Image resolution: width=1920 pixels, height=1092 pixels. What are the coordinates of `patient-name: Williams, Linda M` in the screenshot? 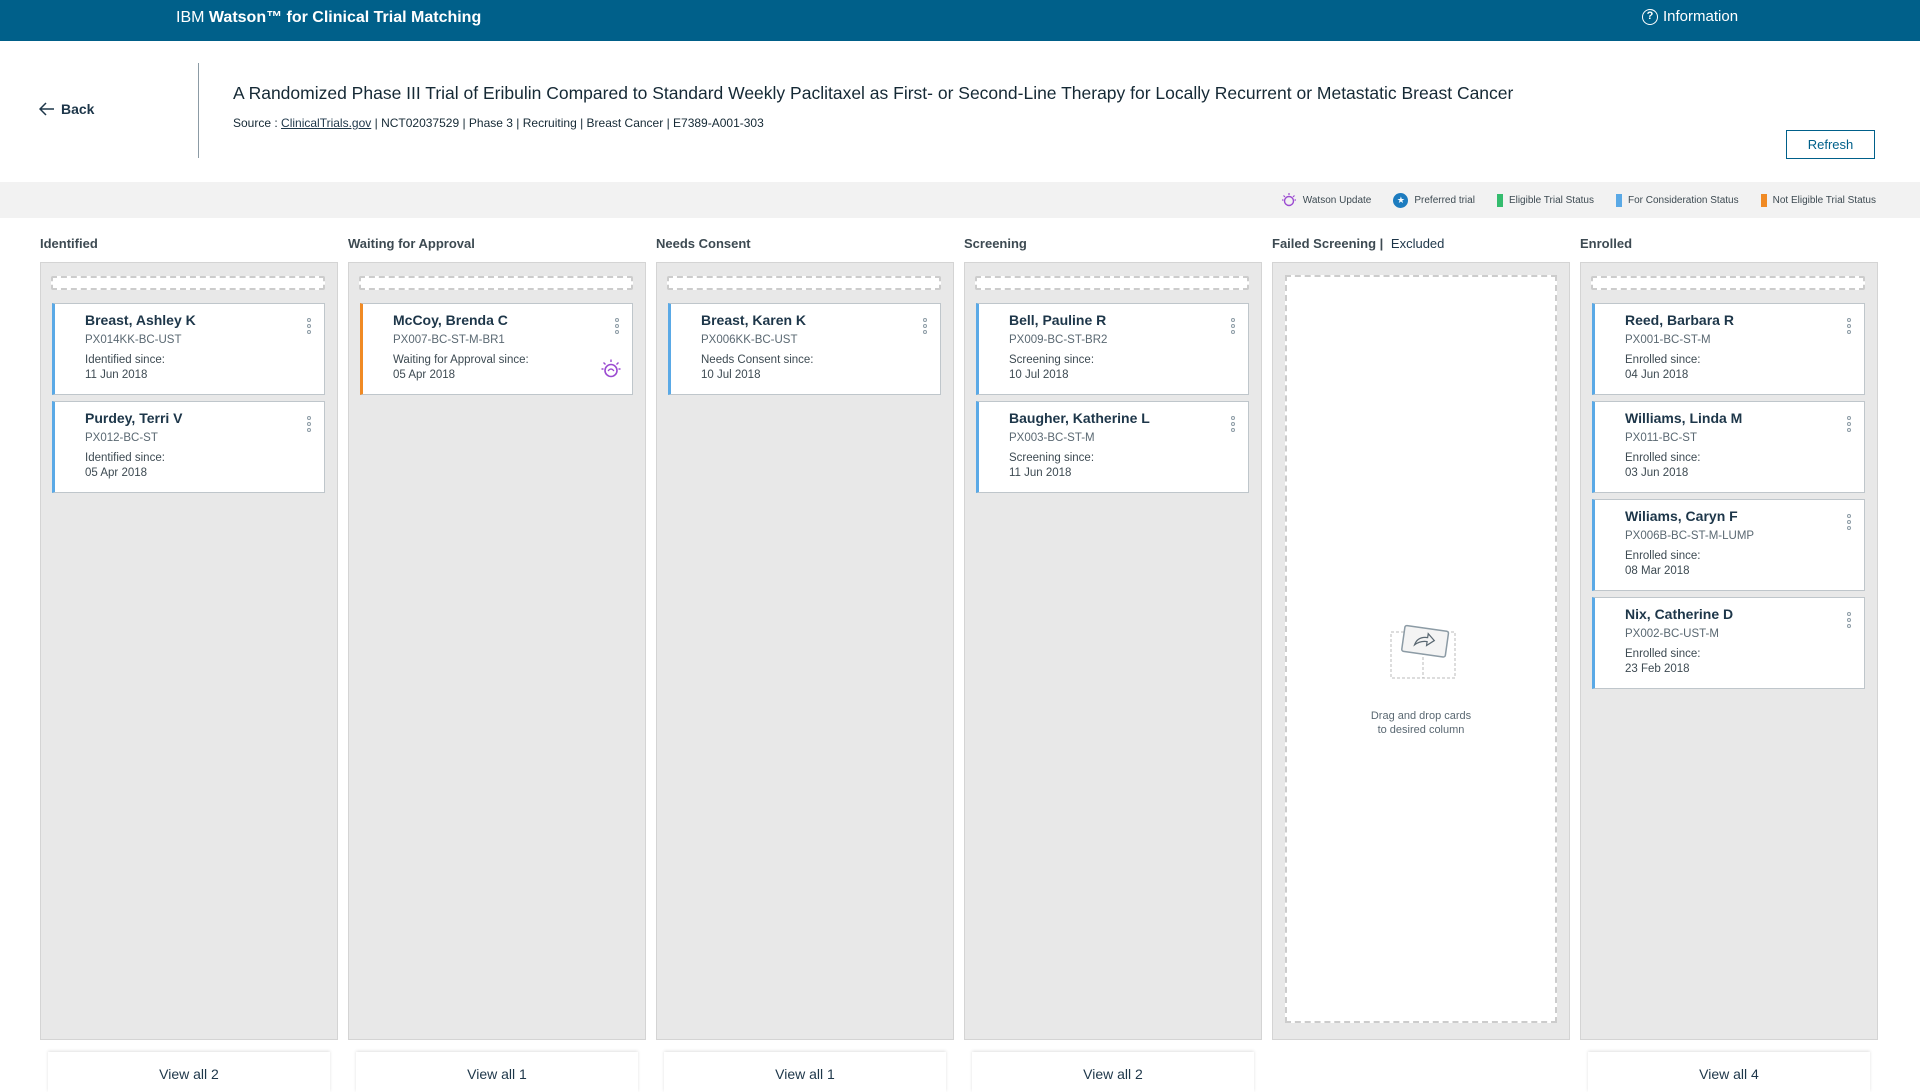 It's located at (1684, 418).